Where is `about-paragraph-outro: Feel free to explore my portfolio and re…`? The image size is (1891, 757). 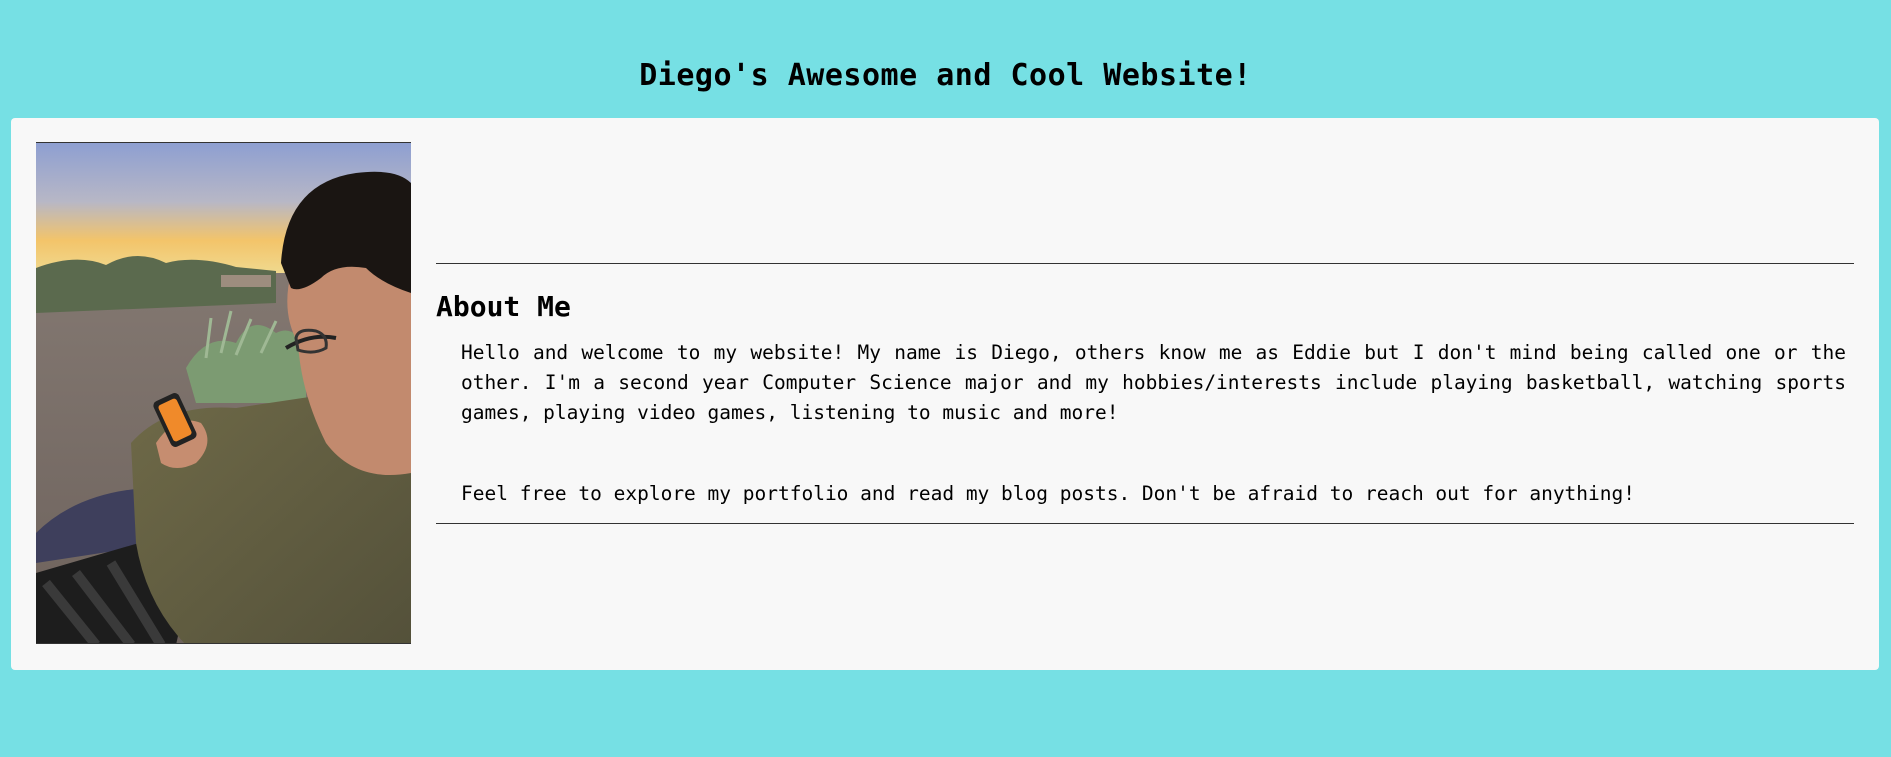
about-paragraph-outro: Feel free to explore my portfolio and re… is located at coordinates (1048, 493).